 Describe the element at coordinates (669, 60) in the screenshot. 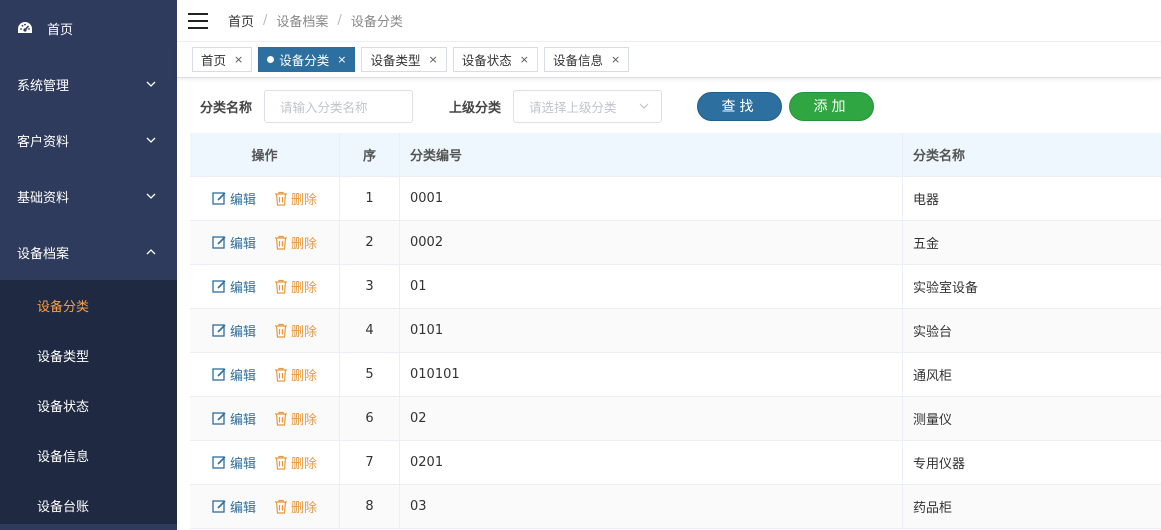

I see `tab-bar: 首页 × 设备分类 × 设备类型 × 设备状态 × 设备信息 ×` at that location.